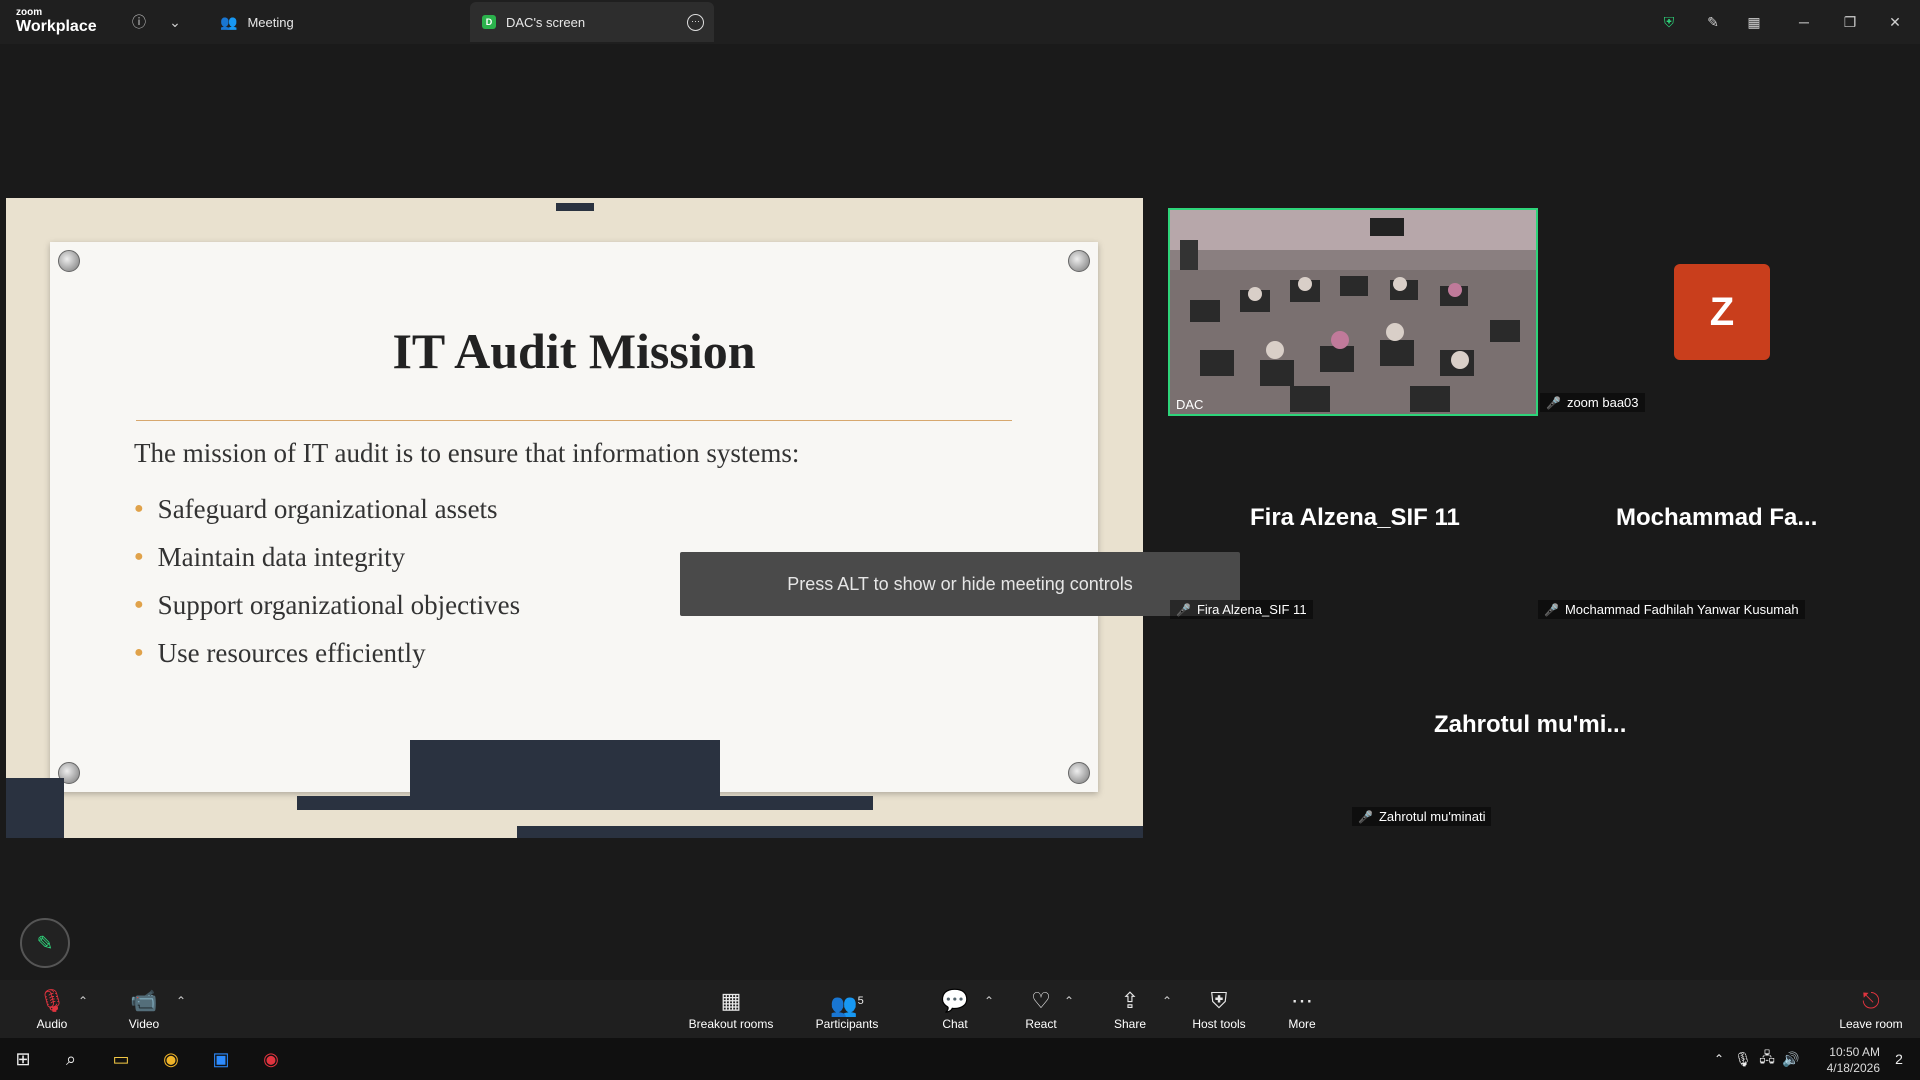 This screenshot has width=1920, height=1080. I want to click on audio-button: 🎙 Audio, so click(52, 1009).